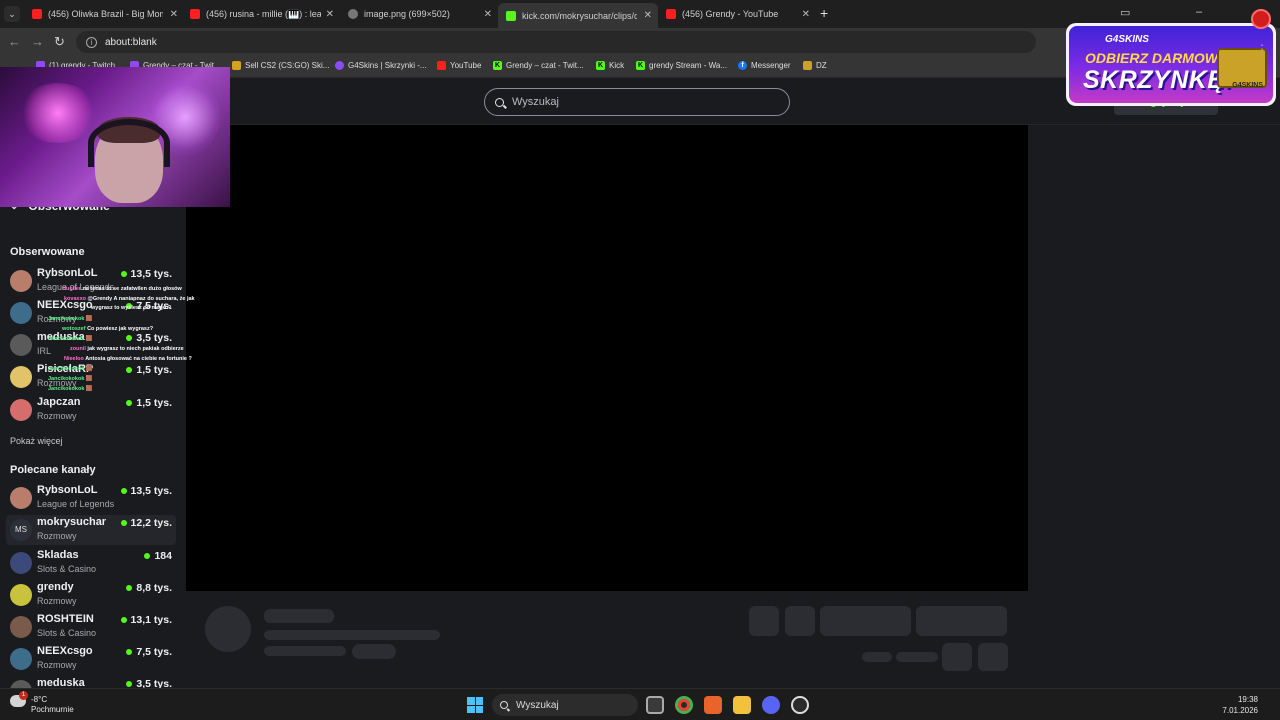 The height and width of the screenshot is (720, 1280). What do you see at coordinates (737, 14) in the screenshot?
I see `tab-grendy: (456) Grendy - YouTube ✕` at bounding box center [737, 14].